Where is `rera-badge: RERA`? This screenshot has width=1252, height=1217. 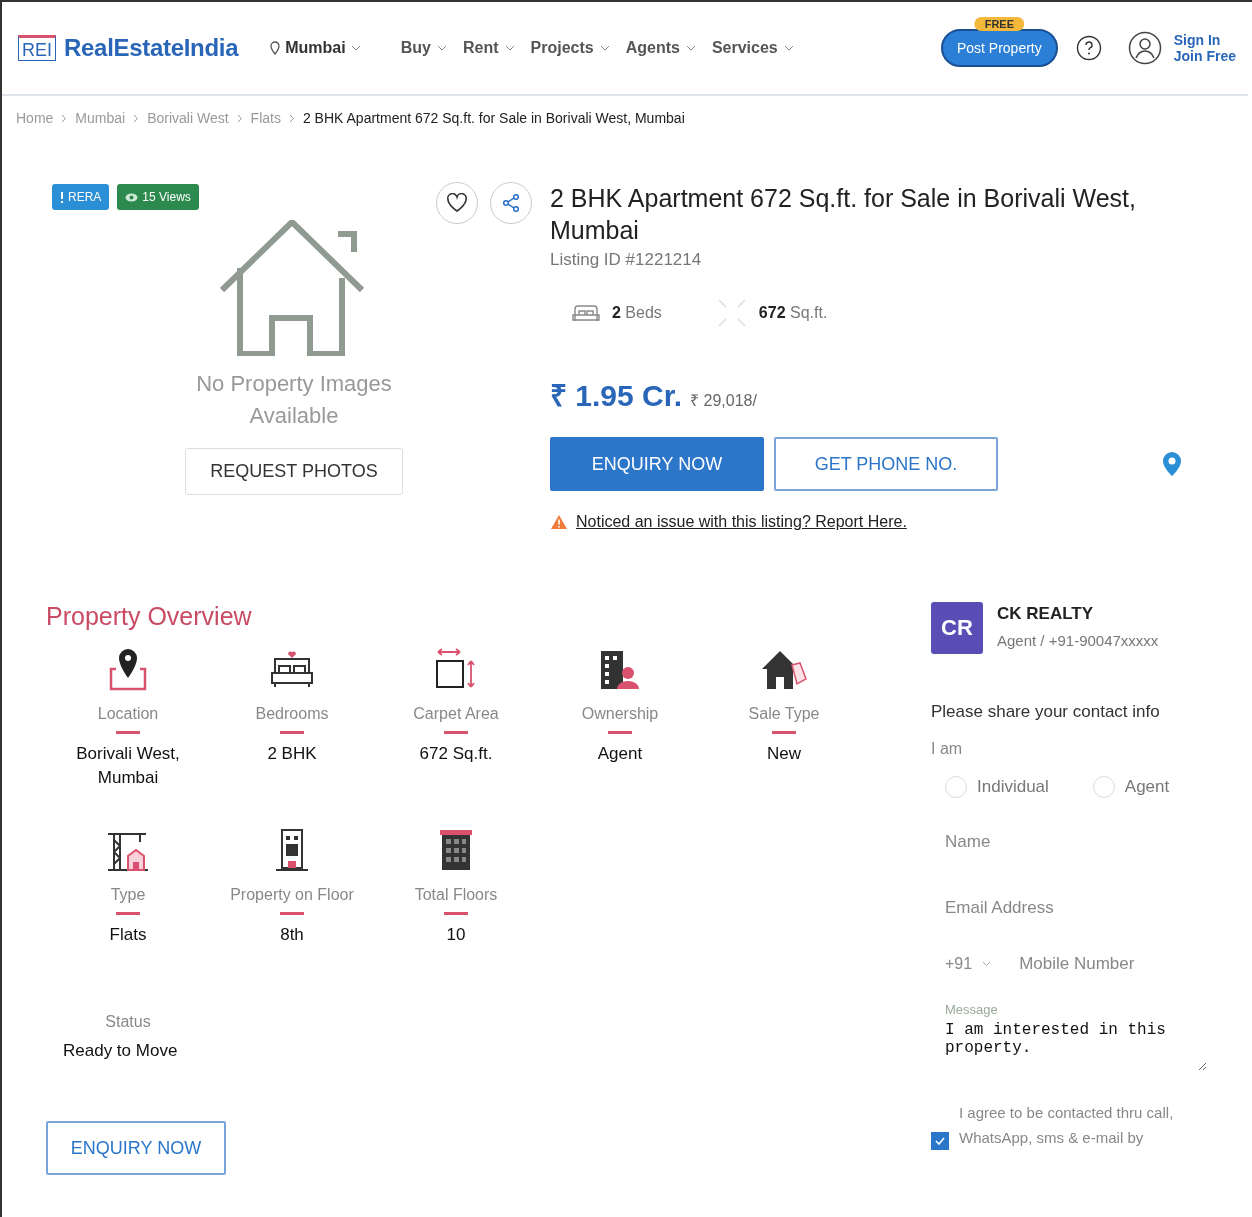 rera-badge: RERA is located at coordinates (81, 197).